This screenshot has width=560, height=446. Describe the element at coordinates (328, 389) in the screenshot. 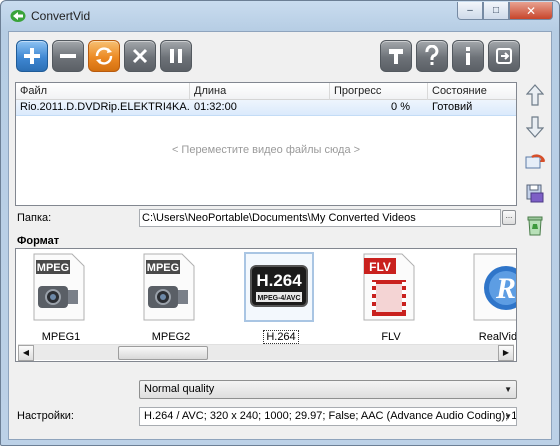

I see `quality-dropdown: Normal quality ▼` at that location.